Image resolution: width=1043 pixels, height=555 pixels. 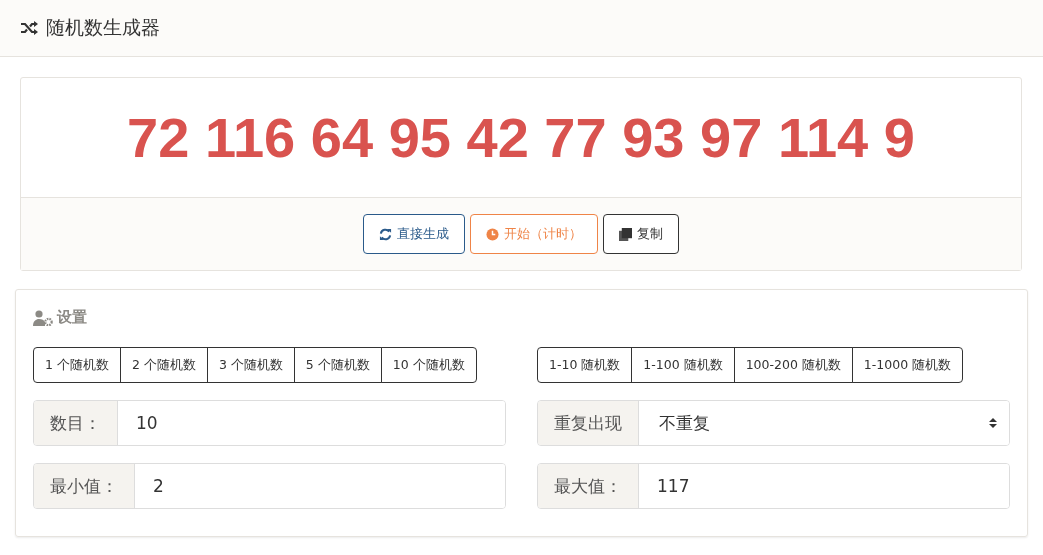 I want to click on range-preset-button: 1-10 随机数, so click(x=585, y=365).